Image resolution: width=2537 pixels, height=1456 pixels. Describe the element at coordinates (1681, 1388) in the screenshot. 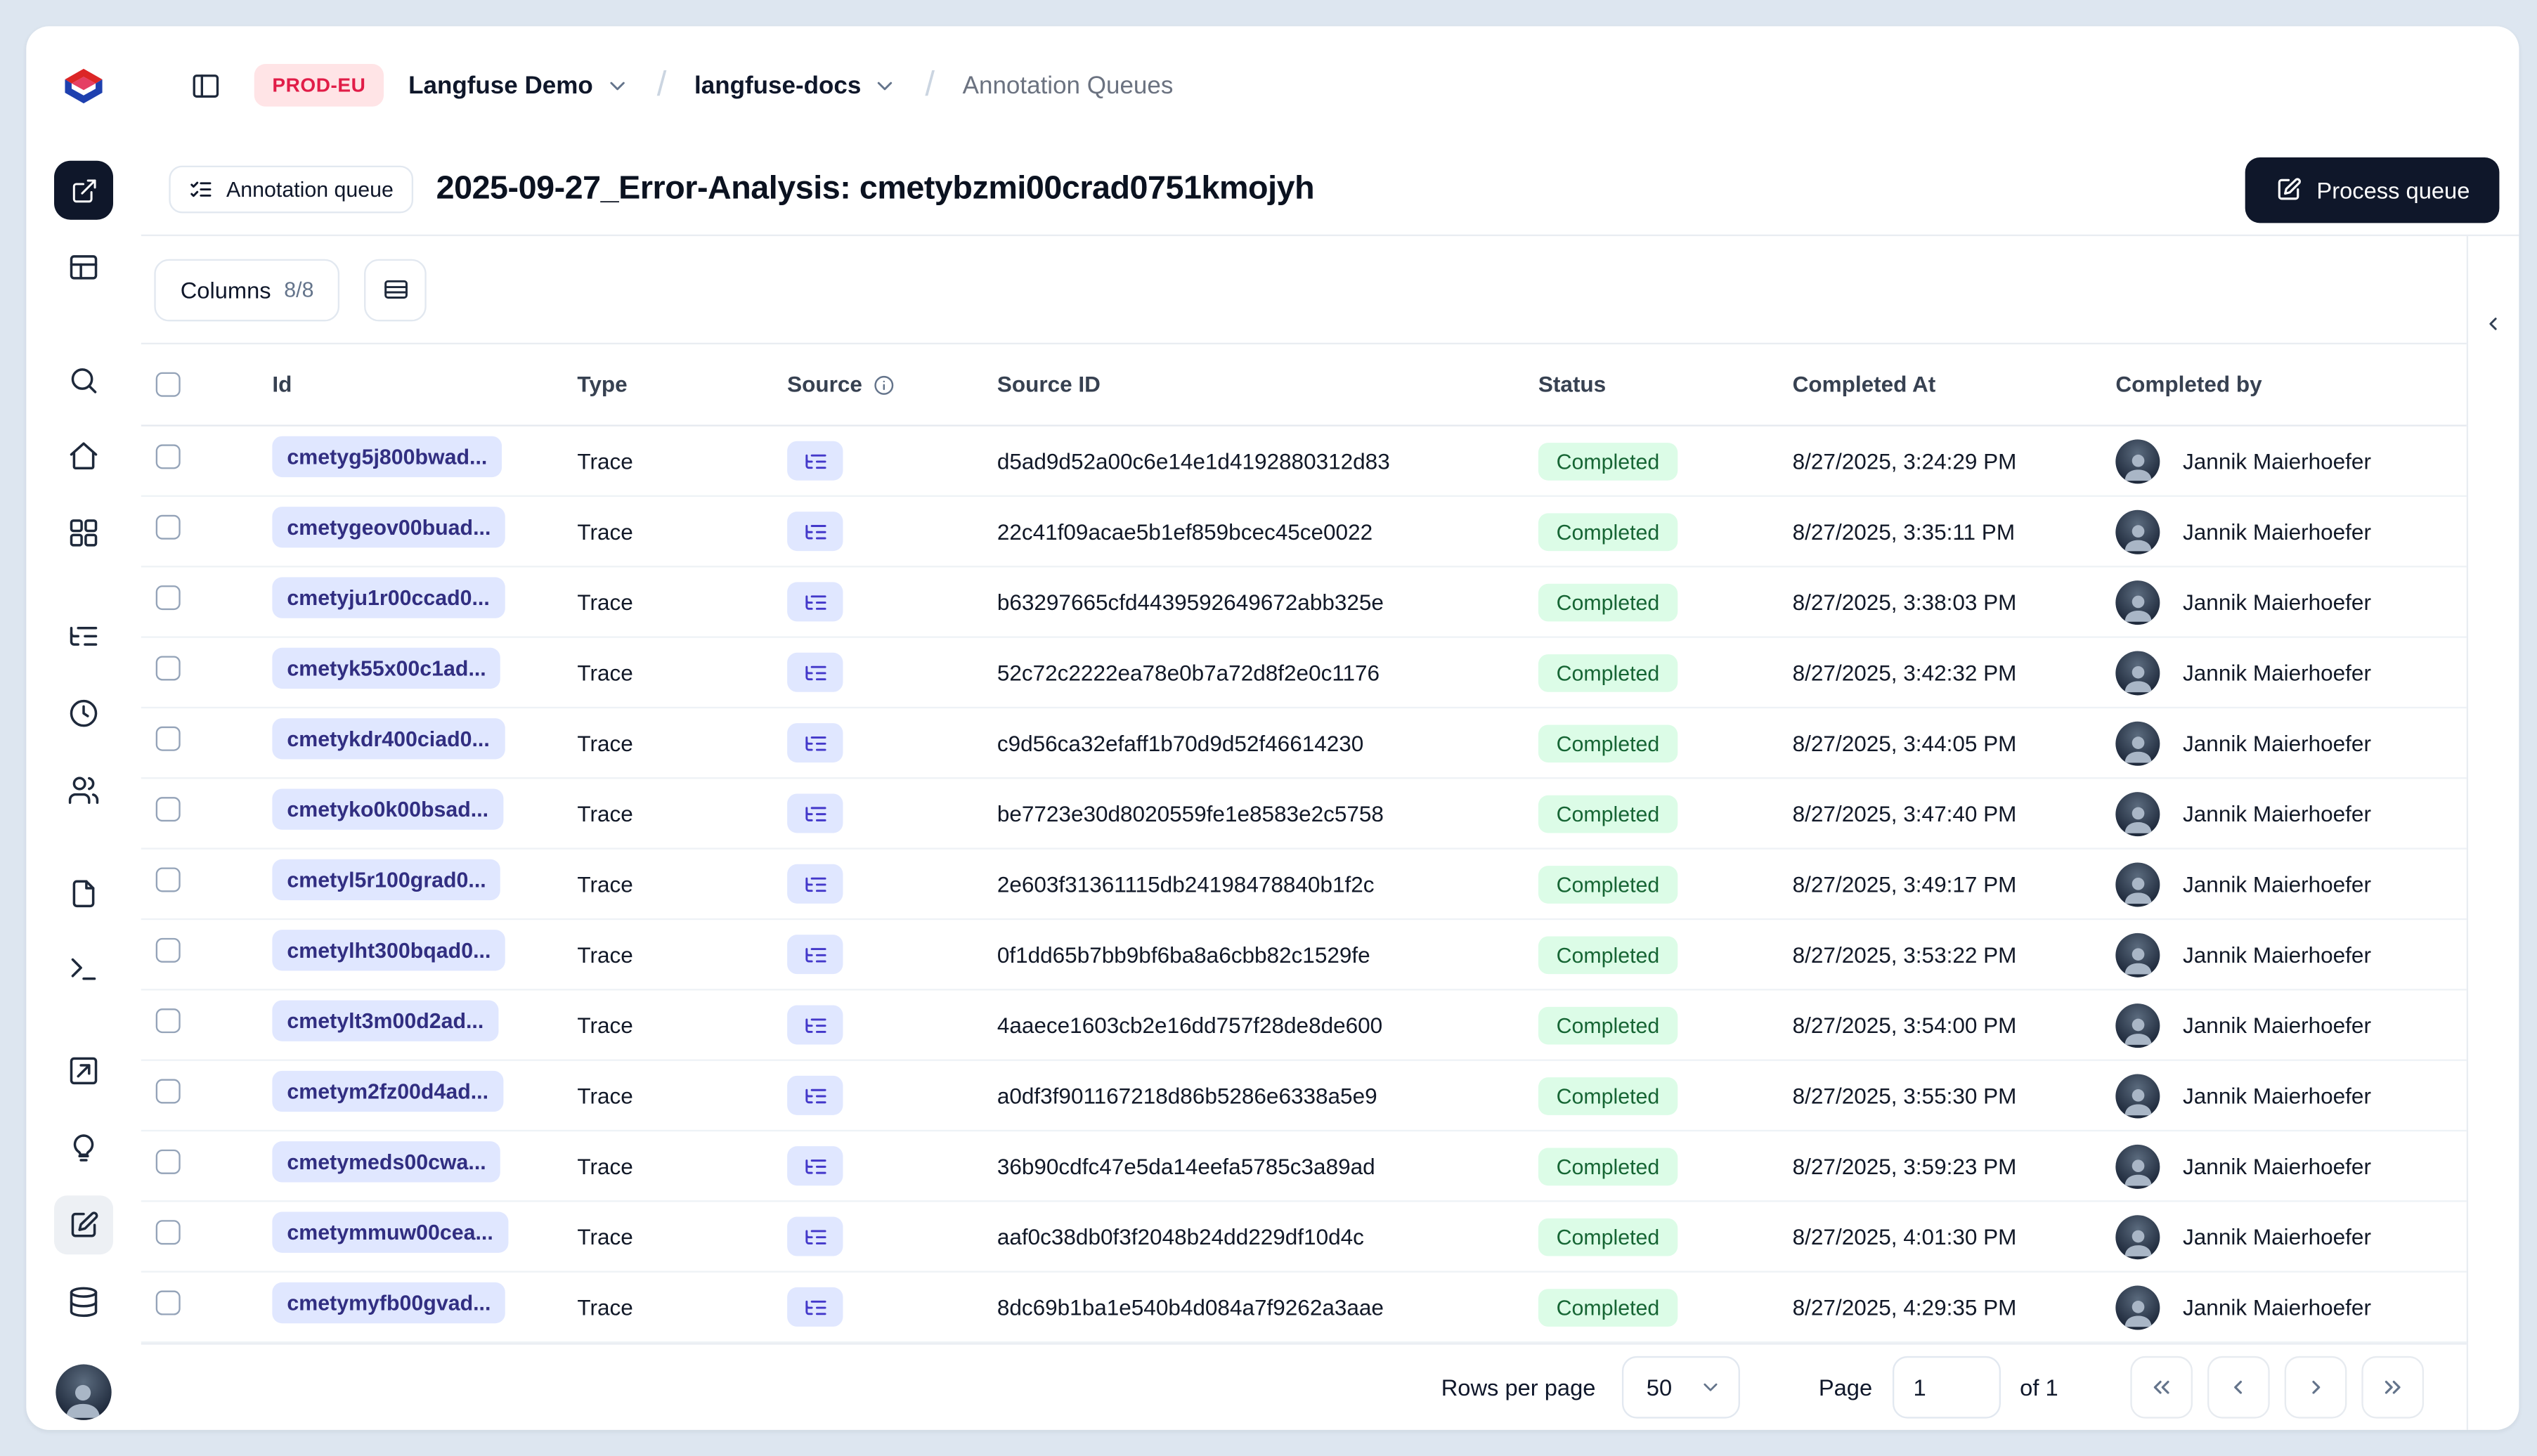

I see `rows-per-page-select: 50` at that location.